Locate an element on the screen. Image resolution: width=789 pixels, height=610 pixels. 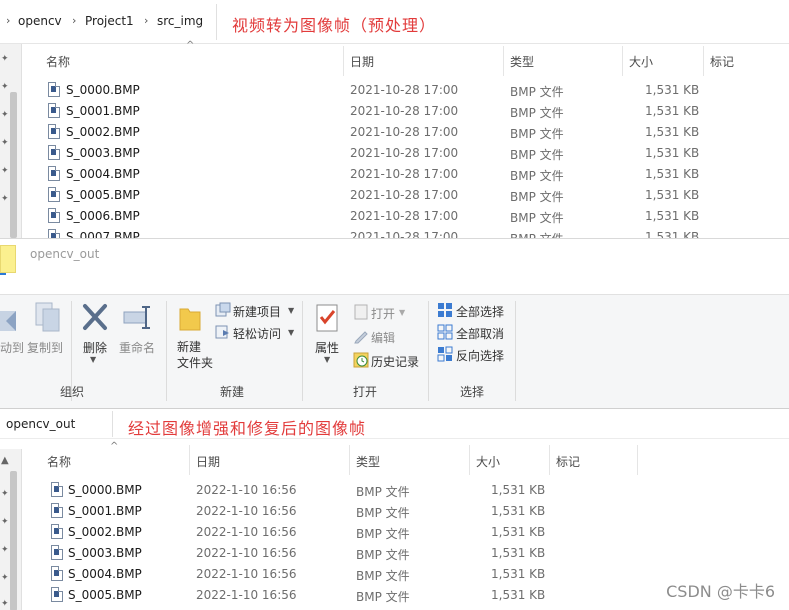
select-none-button: 全部取消 is located at coordinates (480, 333).